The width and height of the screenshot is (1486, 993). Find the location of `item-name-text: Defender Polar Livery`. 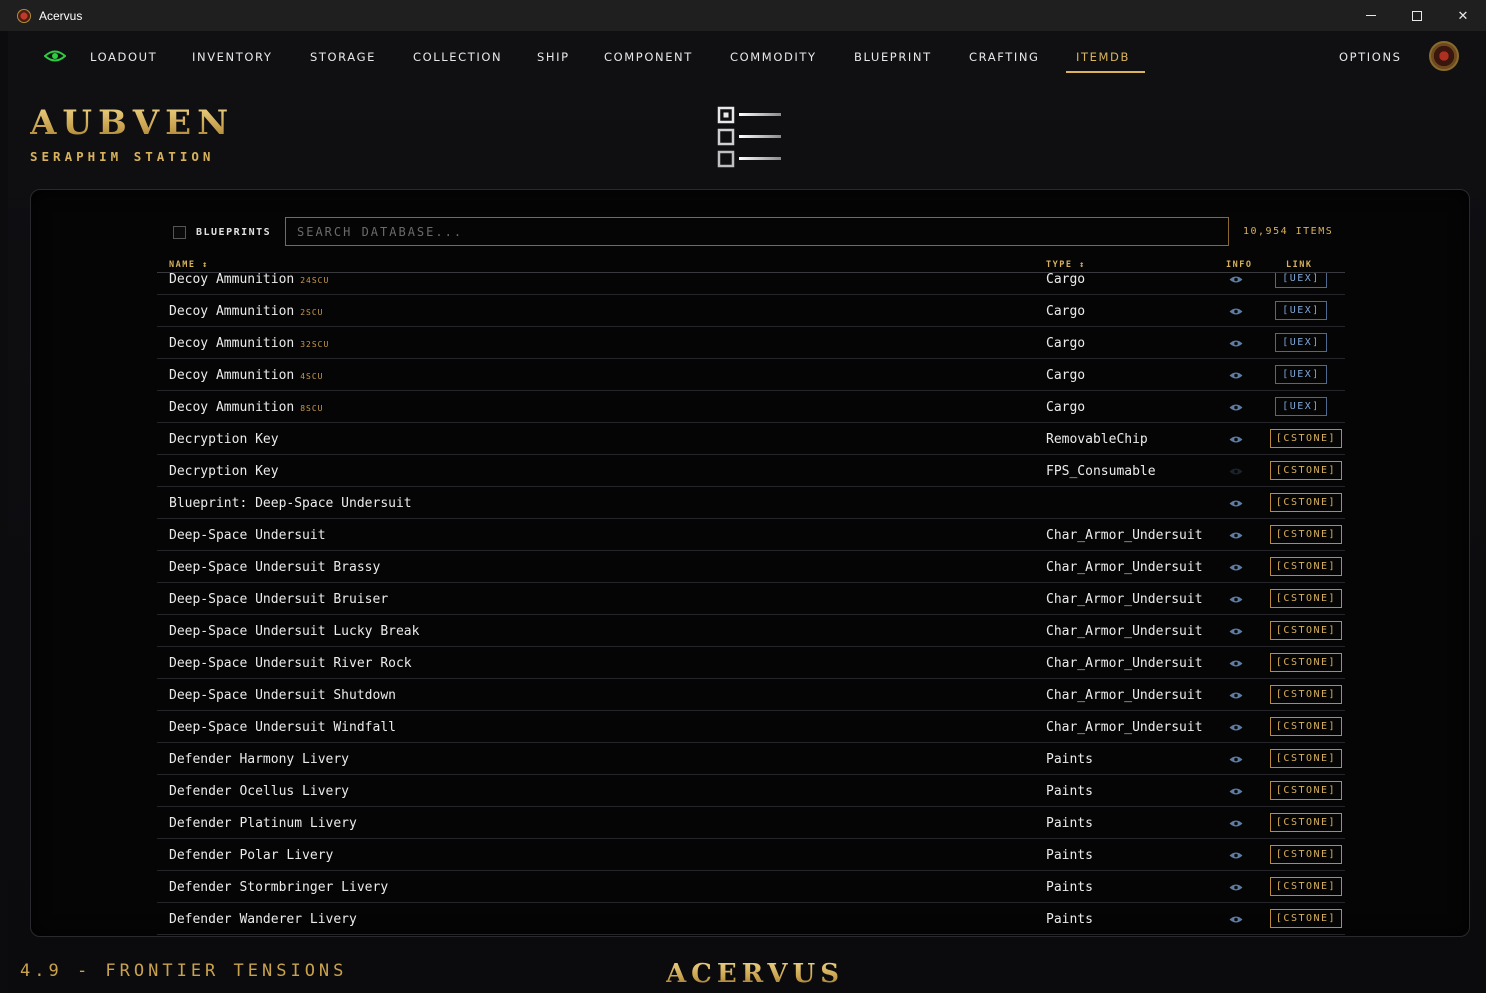

item-name-text: Defender Polar Livery is located at coordinates (251, 855).